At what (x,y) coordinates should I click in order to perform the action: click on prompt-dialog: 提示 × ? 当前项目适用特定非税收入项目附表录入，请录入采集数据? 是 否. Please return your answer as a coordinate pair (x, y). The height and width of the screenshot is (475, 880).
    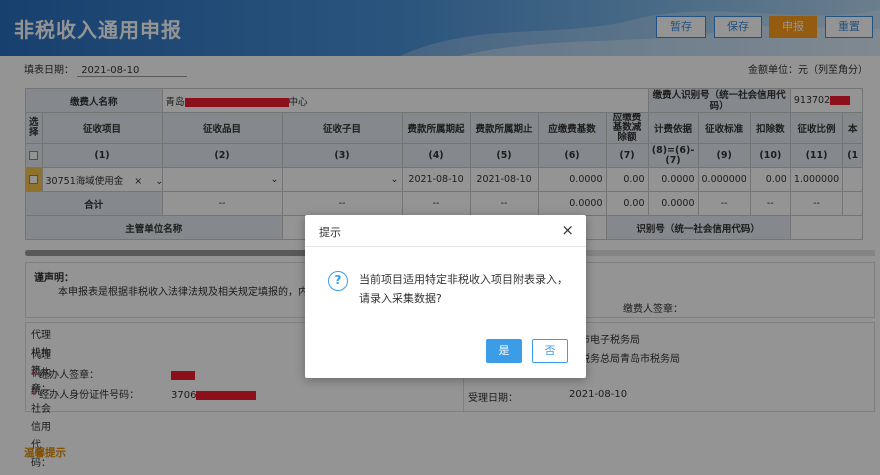
    Looking at the image, I should click on (445, 296).